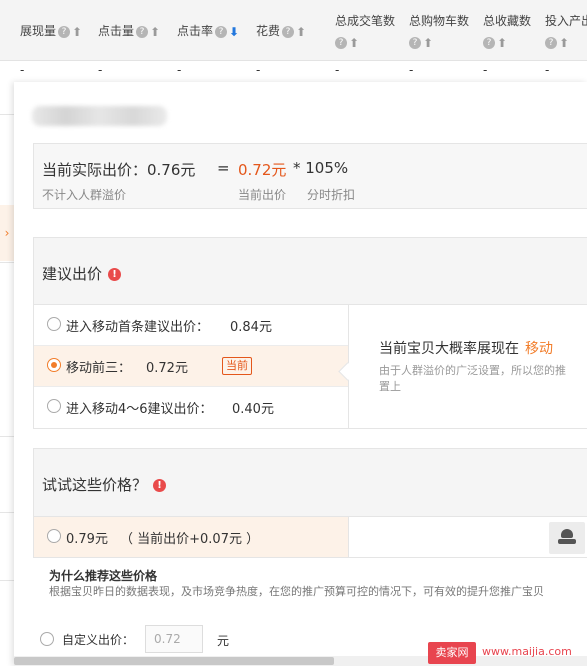 The image size is (587, 666). I want to click on column-label: 花费, so click(268, 31).